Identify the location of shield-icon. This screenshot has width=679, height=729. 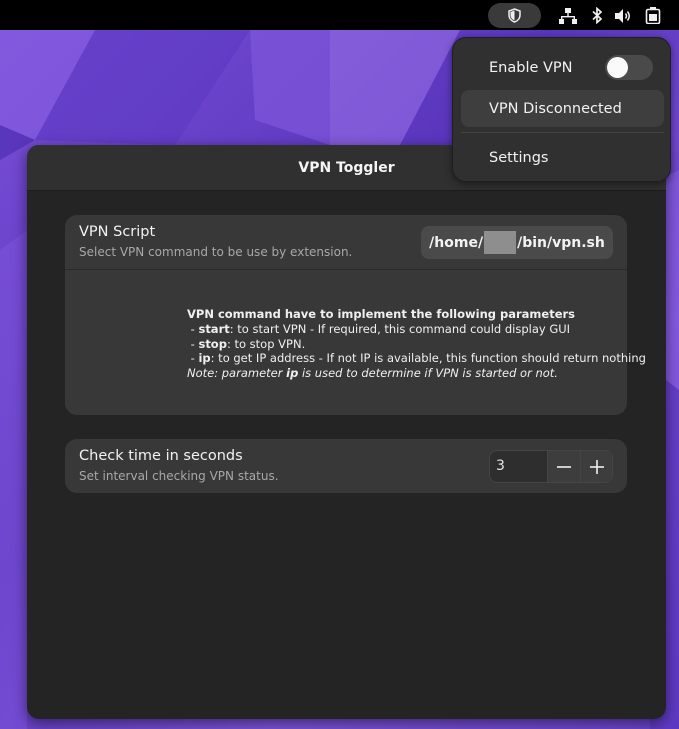
(514, 15).